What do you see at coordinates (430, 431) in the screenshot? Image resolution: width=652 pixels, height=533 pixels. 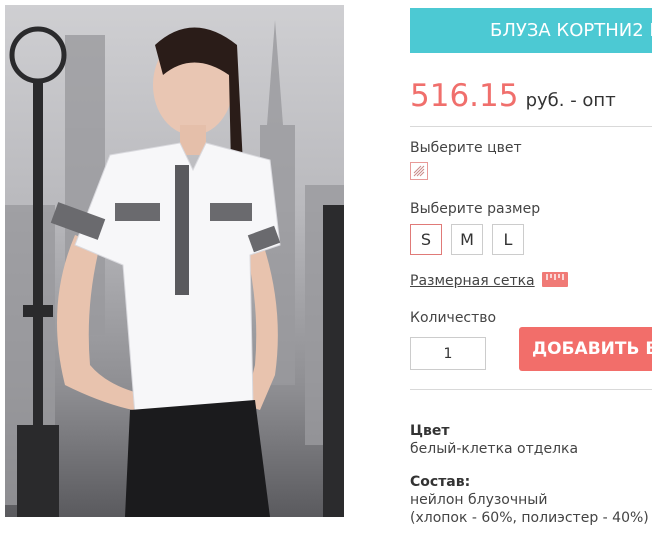 I see `spec-color-title: Цвет` at bounding box center [430, 431].